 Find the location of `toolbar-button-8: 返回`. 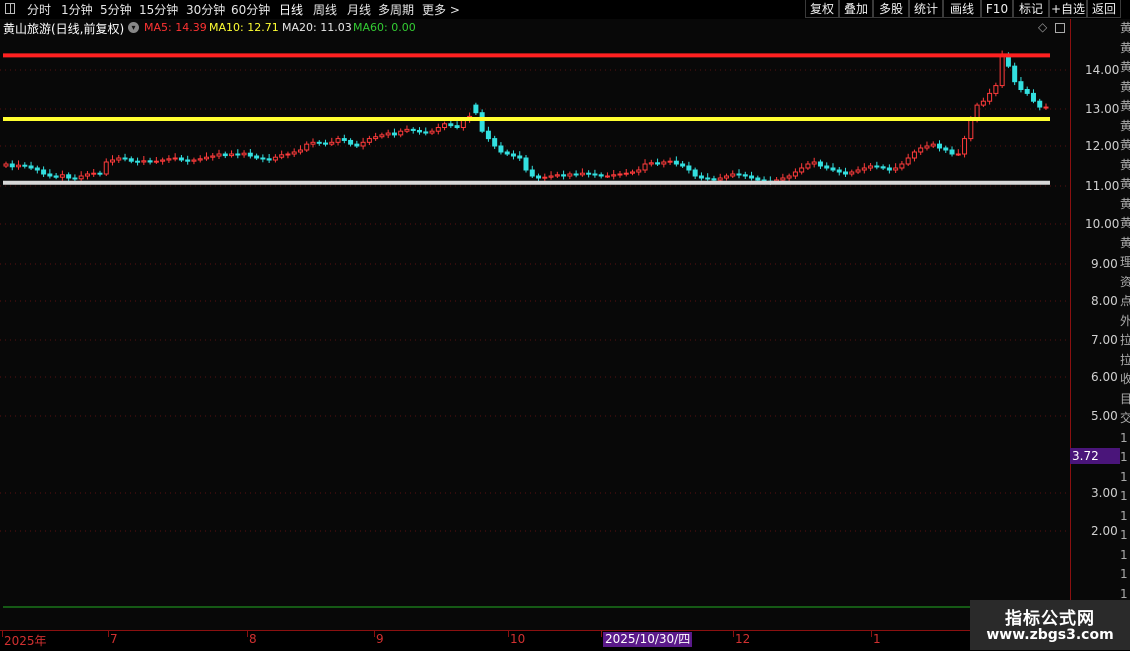

toolbar-button-8: 返回 is located at coordinates (1104, 9).